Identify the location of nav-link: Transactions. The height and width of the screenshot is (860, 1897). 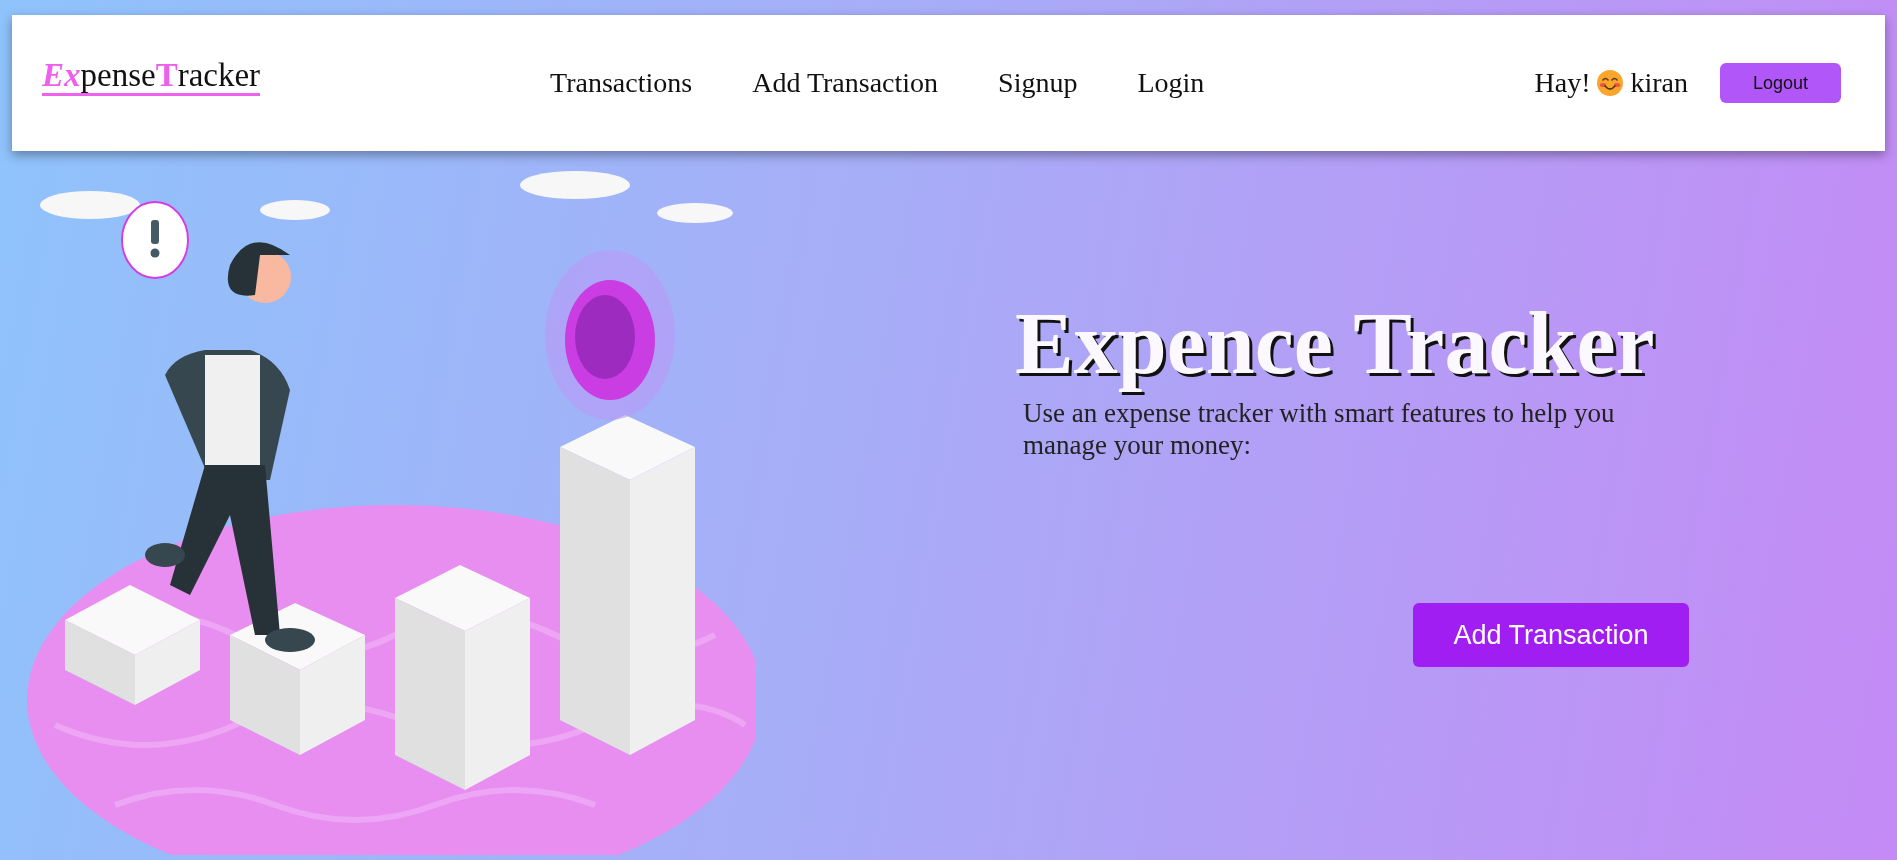
(621, 83).